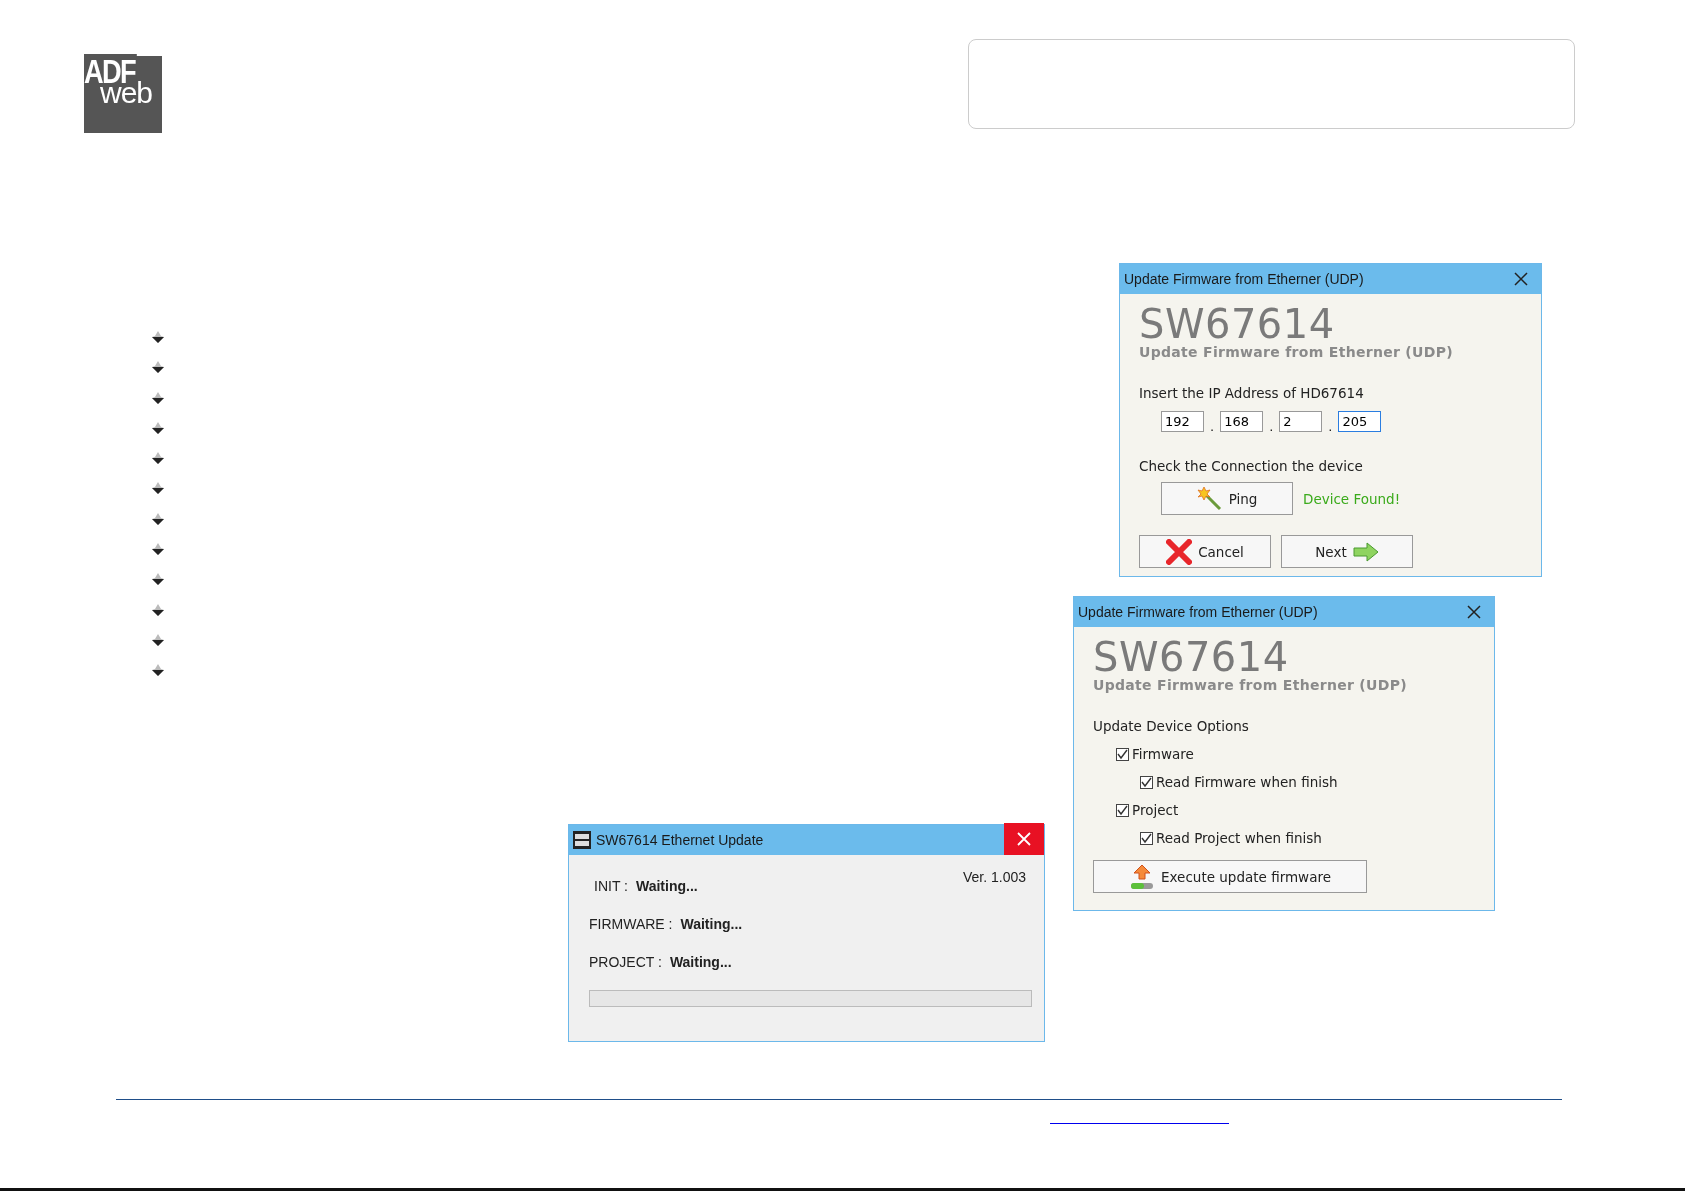 The image size is (1685, 1191). Describe the element at coordinates (1352, 498) in the screenshot. I see `status-text: Device Found!` at that location.